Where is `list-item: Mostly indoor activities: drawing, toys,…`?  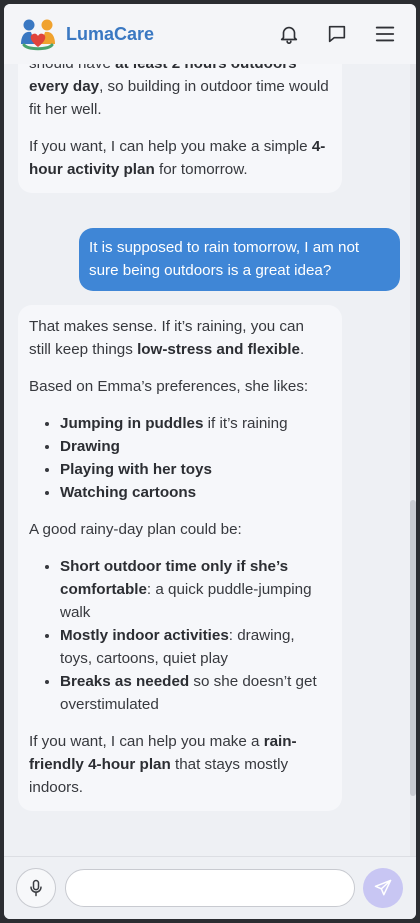 list-item: Mostly indoor activities: drawing, toys,… is located at coordinates (195, 647).